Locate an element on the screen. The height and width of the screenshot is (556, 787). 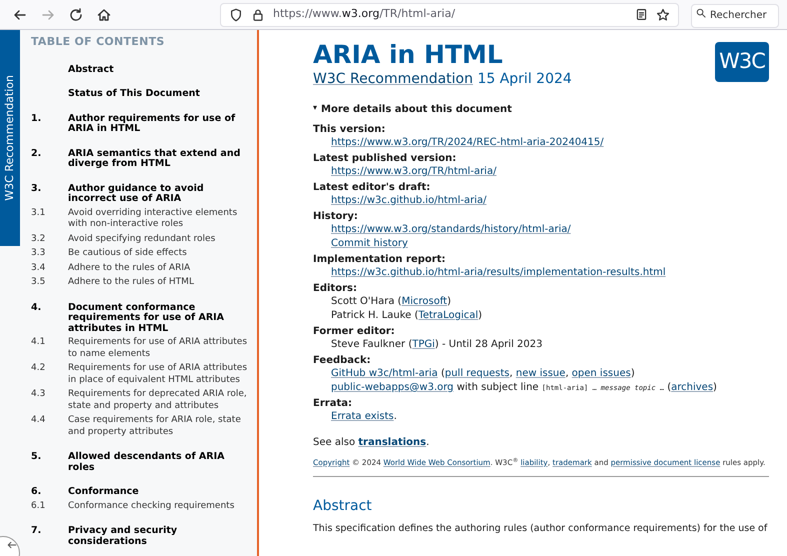
star-icon is located at coordinates (663, 15).